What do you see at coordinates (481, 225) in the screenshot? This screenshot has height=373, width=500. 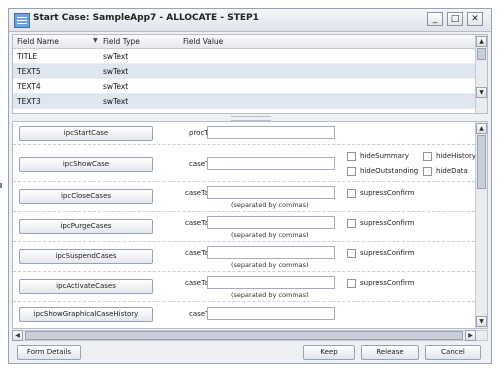 I see `panel-scrollbar: ▲ ▼` at bounding box center [481, 225].